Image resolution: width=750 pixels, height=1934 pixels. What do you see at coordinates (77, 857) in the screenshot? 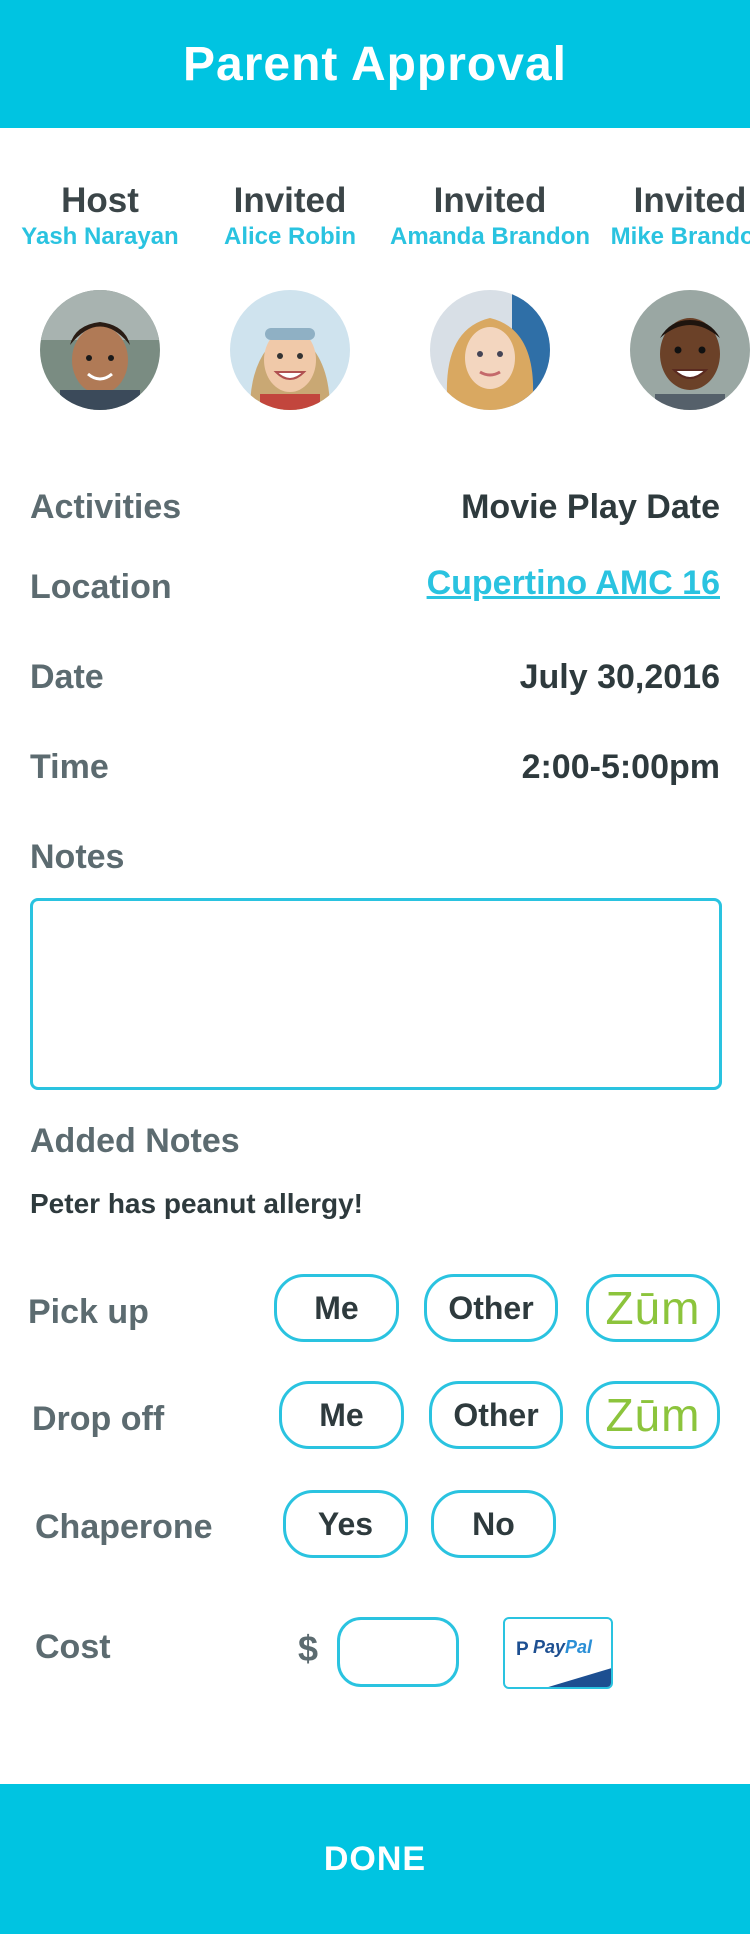
I see `notes-label: Notes` at bounding box center [77, 857].